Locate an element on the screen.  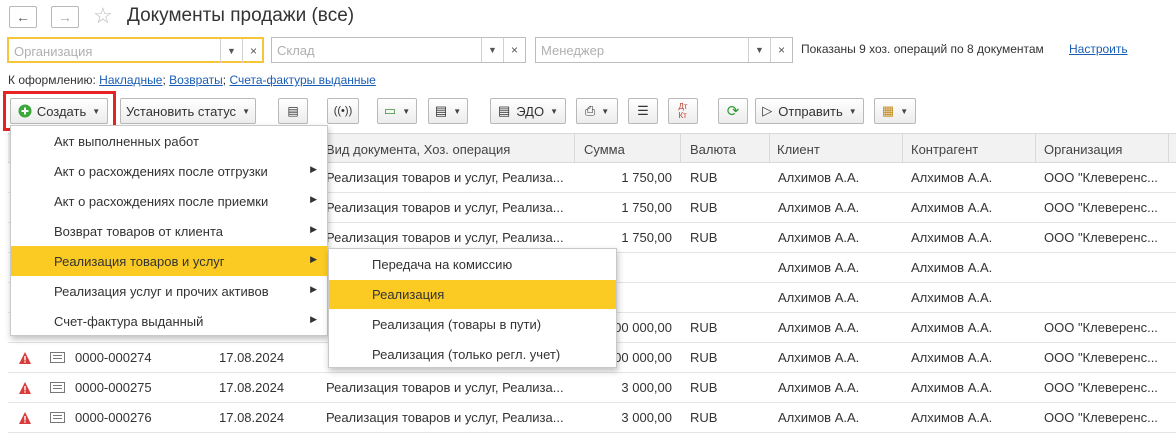
dt-kt-button: Дт Кт is located at coordinates (683, 111).